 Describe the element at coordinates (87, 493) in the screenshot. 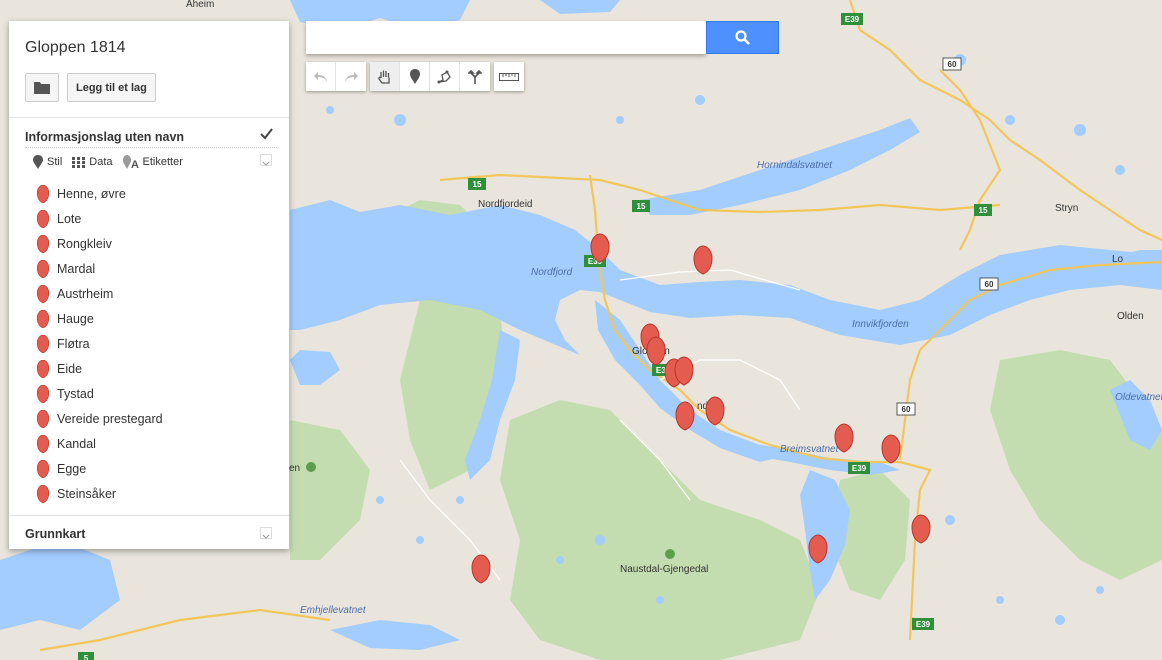

I see `list-item-label: Steinsåker` at that location.